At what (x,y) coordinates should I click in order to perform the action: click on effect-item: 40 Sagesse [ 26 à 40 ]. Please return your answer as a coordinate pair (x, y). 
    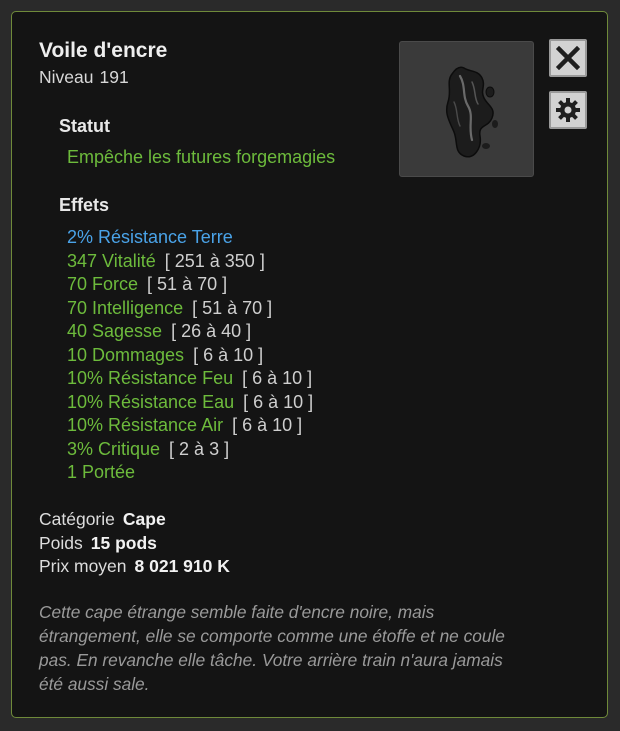
    Looking at the image, I should click on (190, 332).